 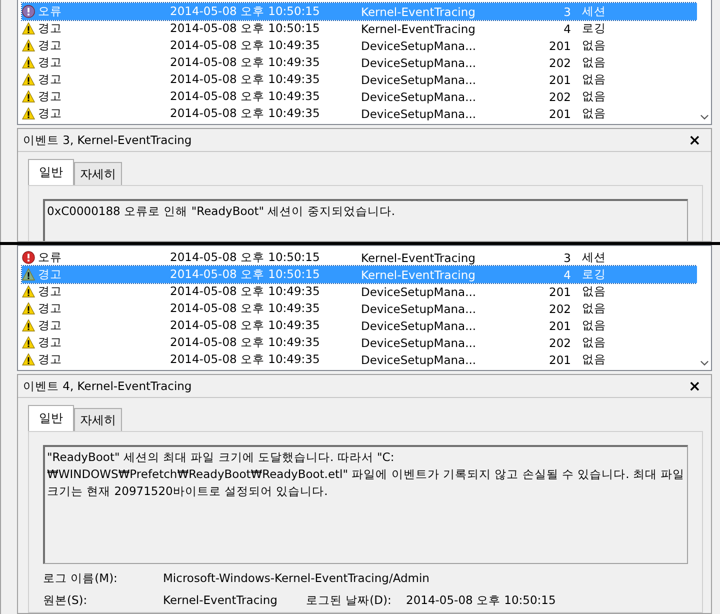 I want to click on event-row: 경고 2014-05-08 오후 10:50:15 Kernel-EventTracing 4 로깅, so click(x=359, y=28).